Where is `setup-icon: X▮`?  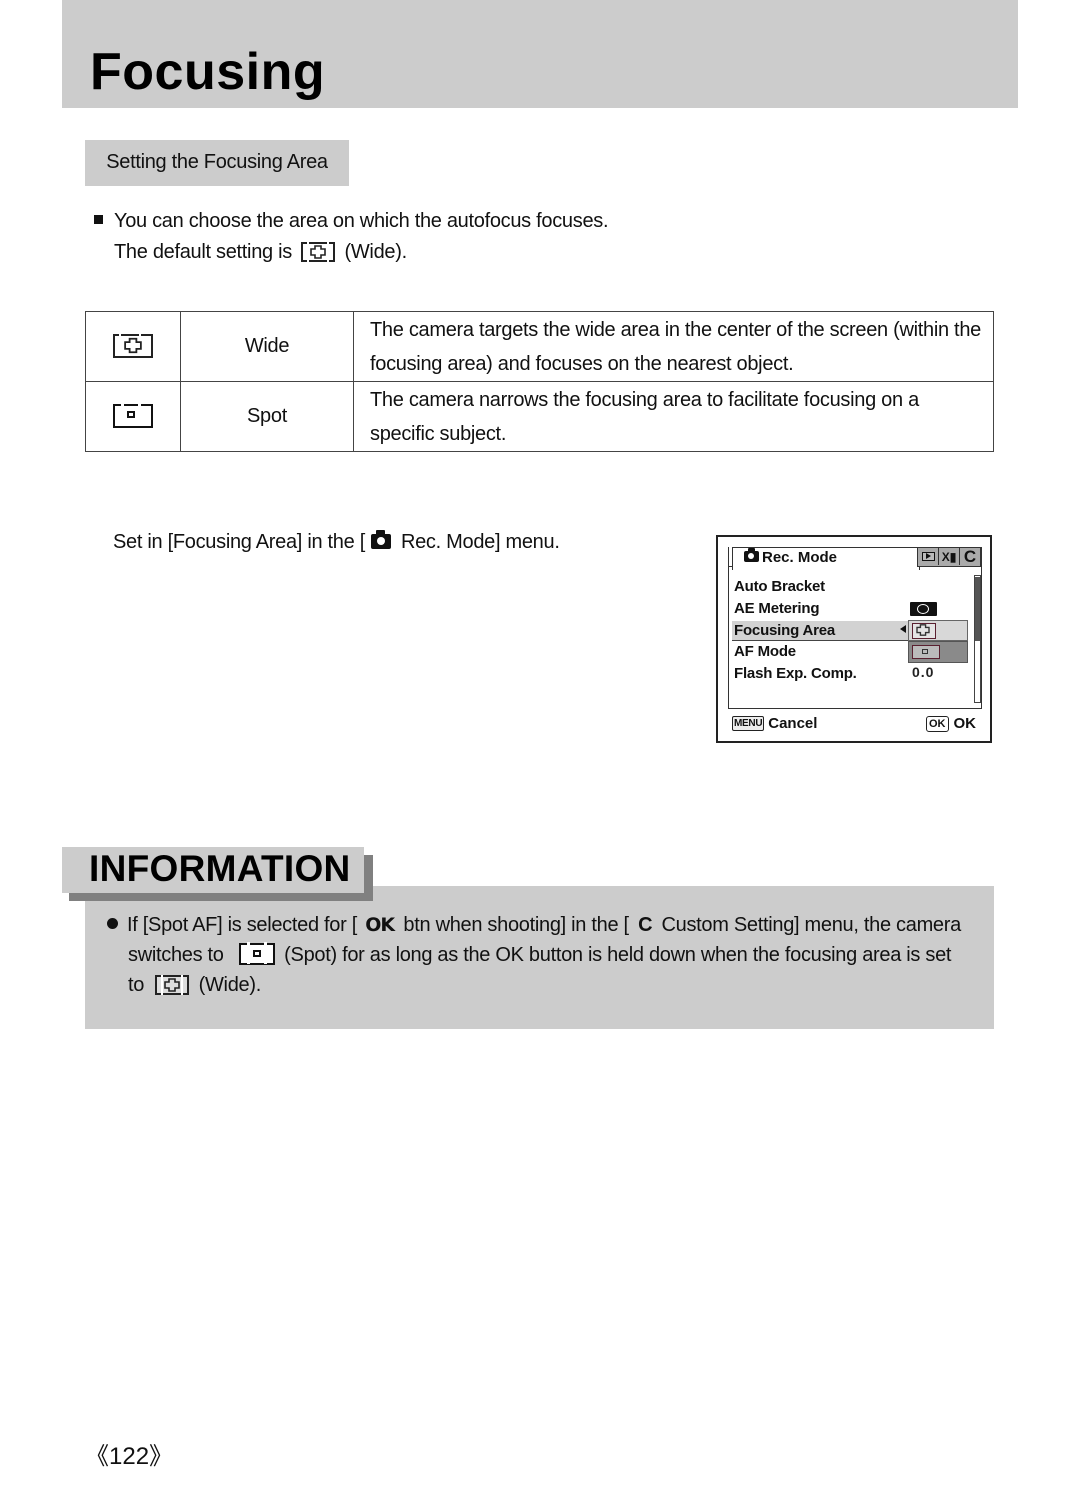 setup-icon: X▮ is located at coordinates (949, 556).